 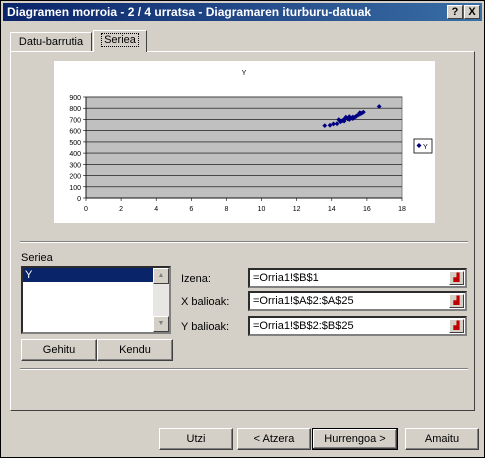 I want to click on x-tick-label: 10, so click(x=262, y=209).